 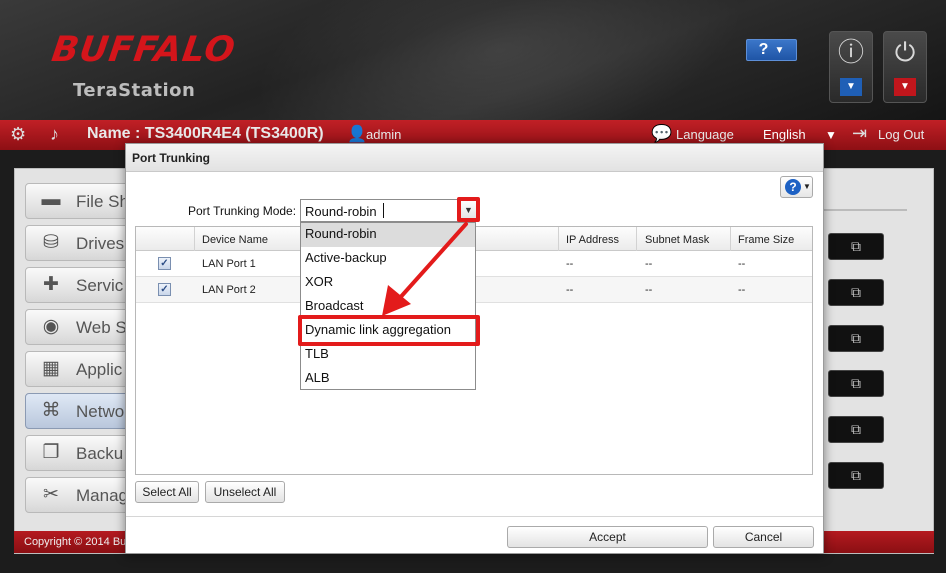 What do you see at coordinates (662, 133) in the screenshot?
I see `language-icon: 💬` at bounding box center [662, 133].